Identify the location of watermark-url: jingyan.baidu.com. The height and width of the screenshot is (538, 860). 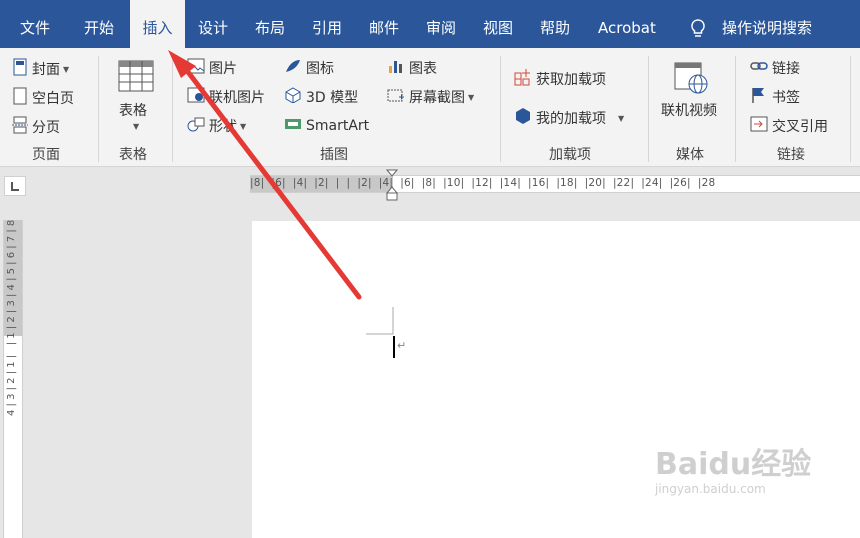
(710, 489).